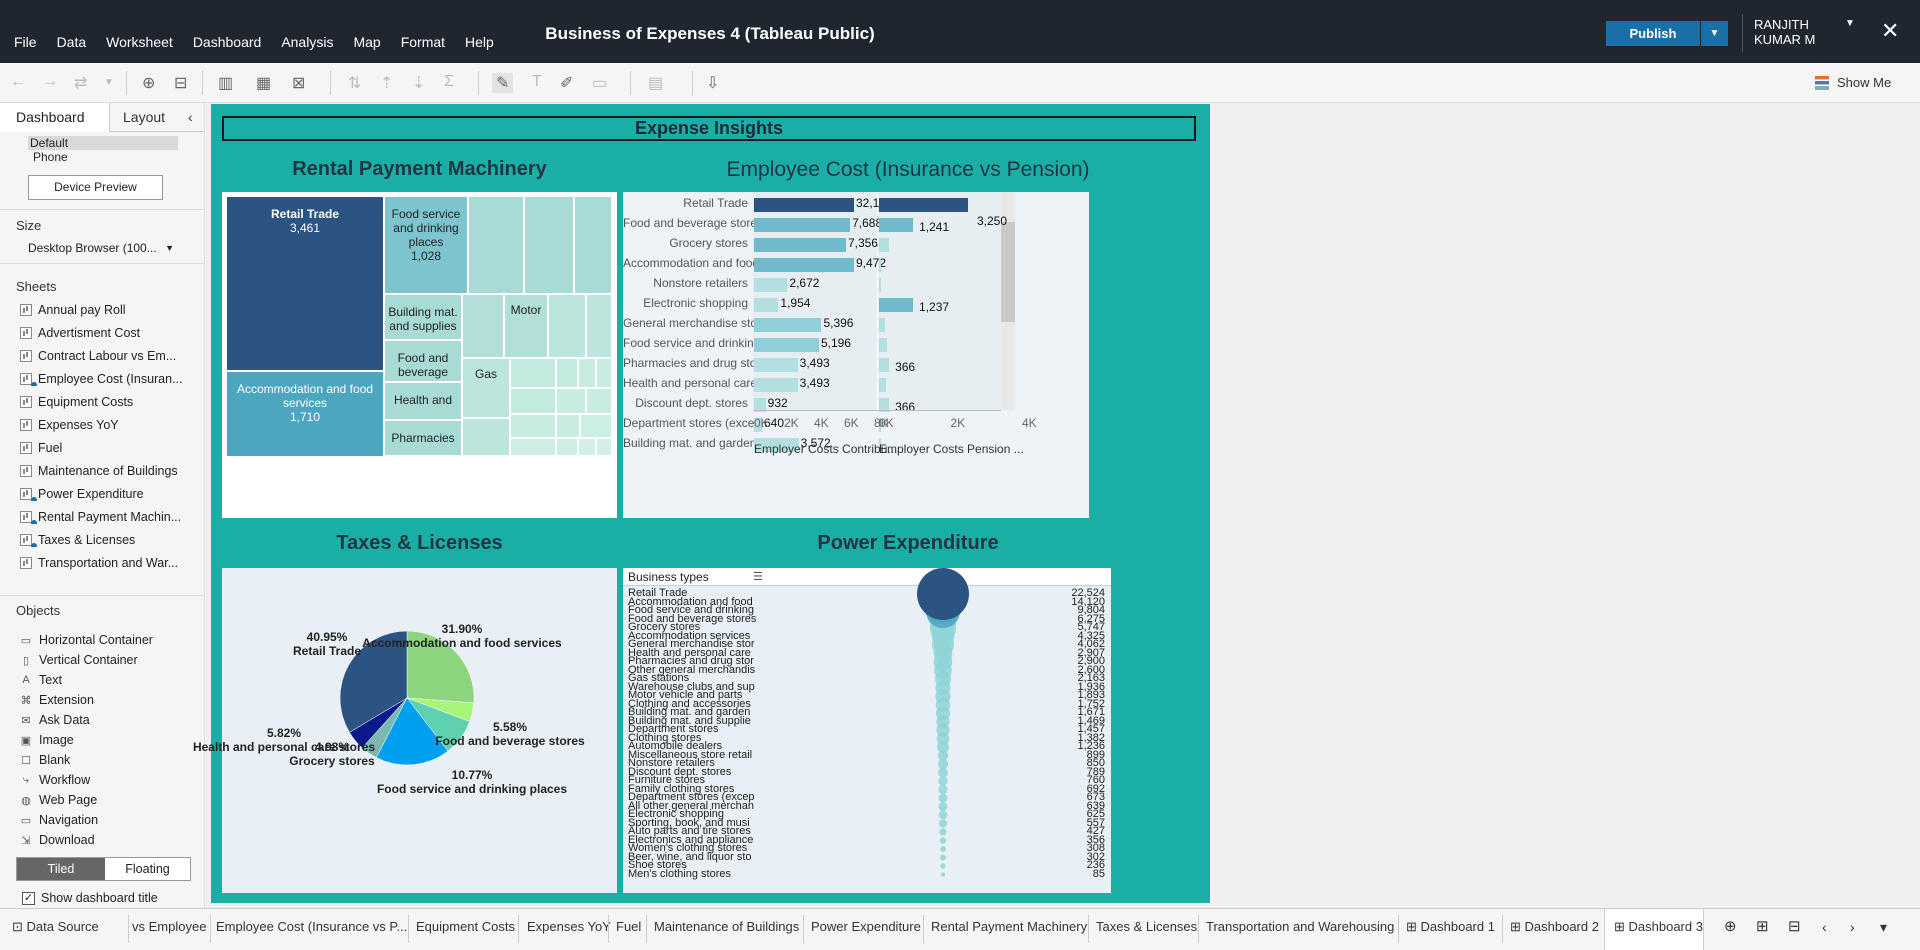  I want to click on collapse-pane-icon: ‹, so click(190, 117).